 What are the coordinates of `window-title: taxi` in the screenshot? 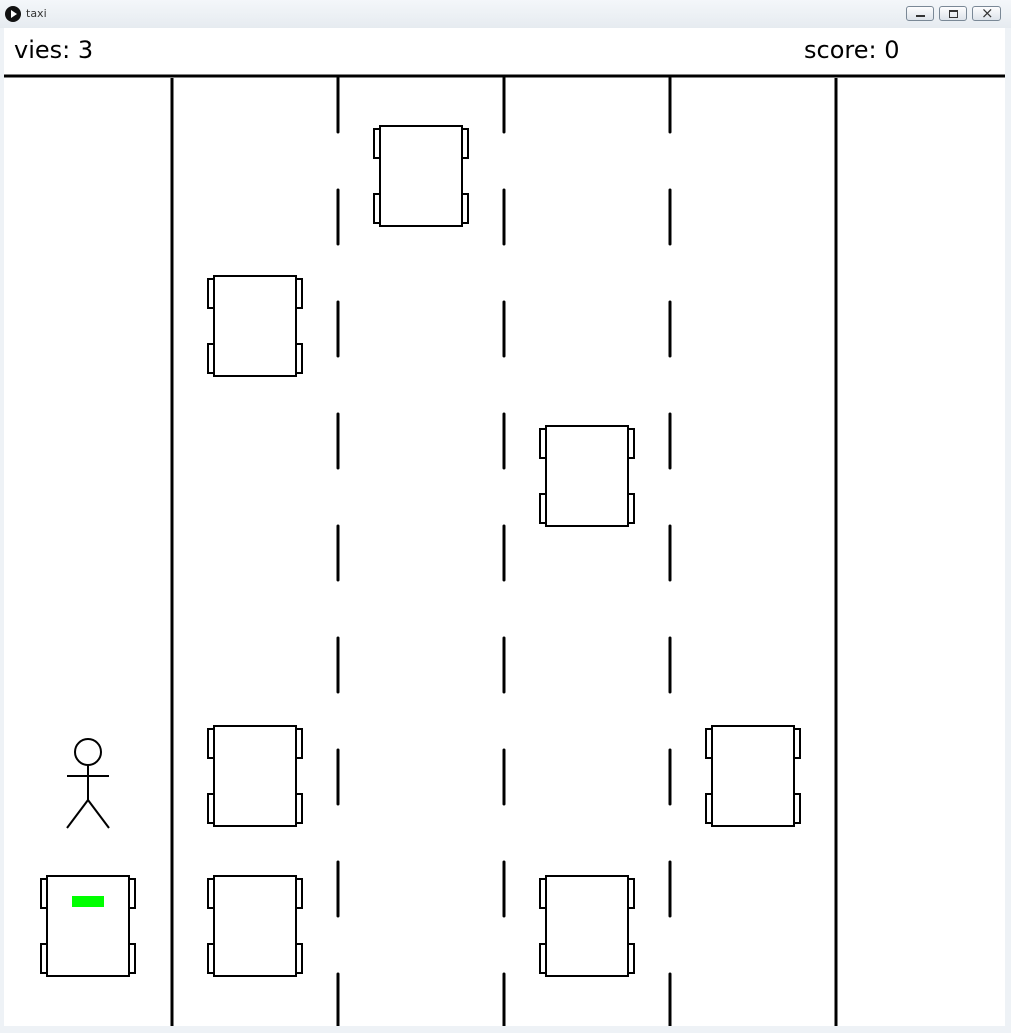 It's located at (36, 13).